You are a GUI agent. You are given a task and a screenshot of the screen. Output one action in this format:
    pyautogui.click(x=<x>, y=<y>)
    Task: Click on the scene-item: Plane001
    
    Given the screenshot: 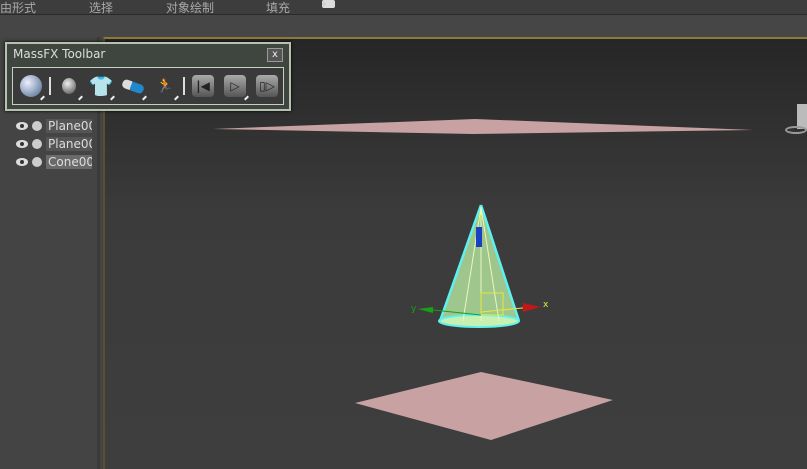 What is the action you would take?
    pyautogui.click(x=54, y=125)
    